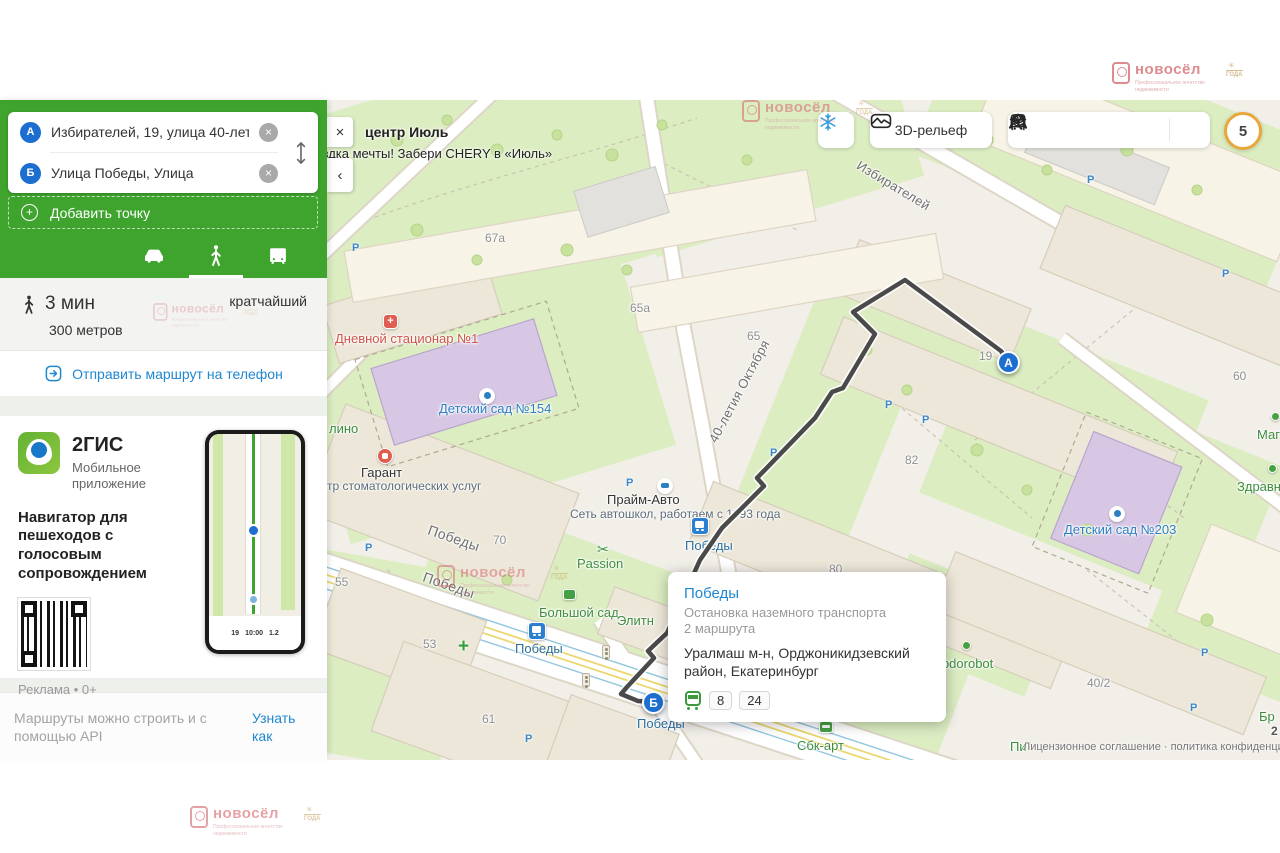  I want to click on plus-icon: +, so click(29, 212).